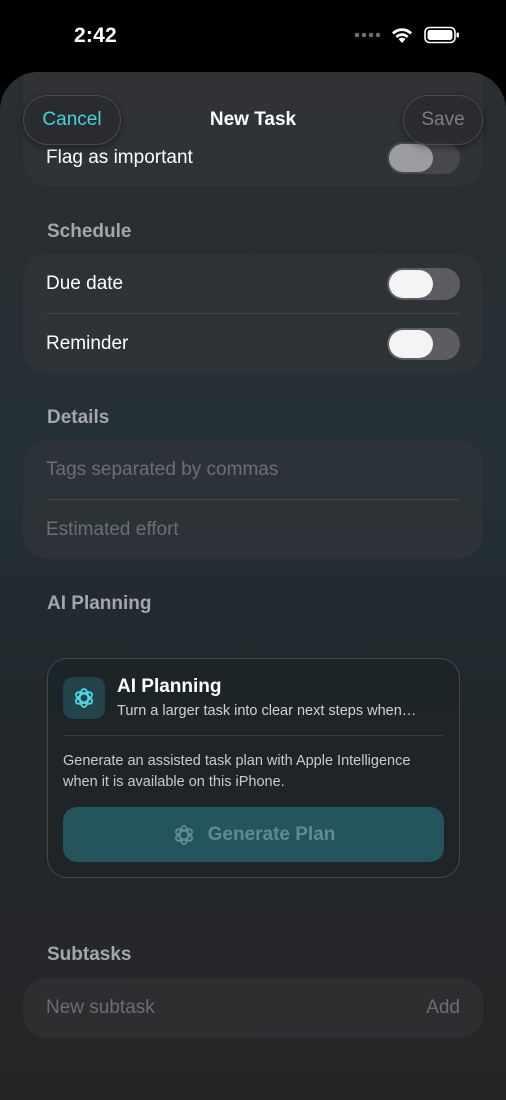  Describe the element at coordinates (85, 283) in the screenshot. I see `due-date-label: Due date` at that location.